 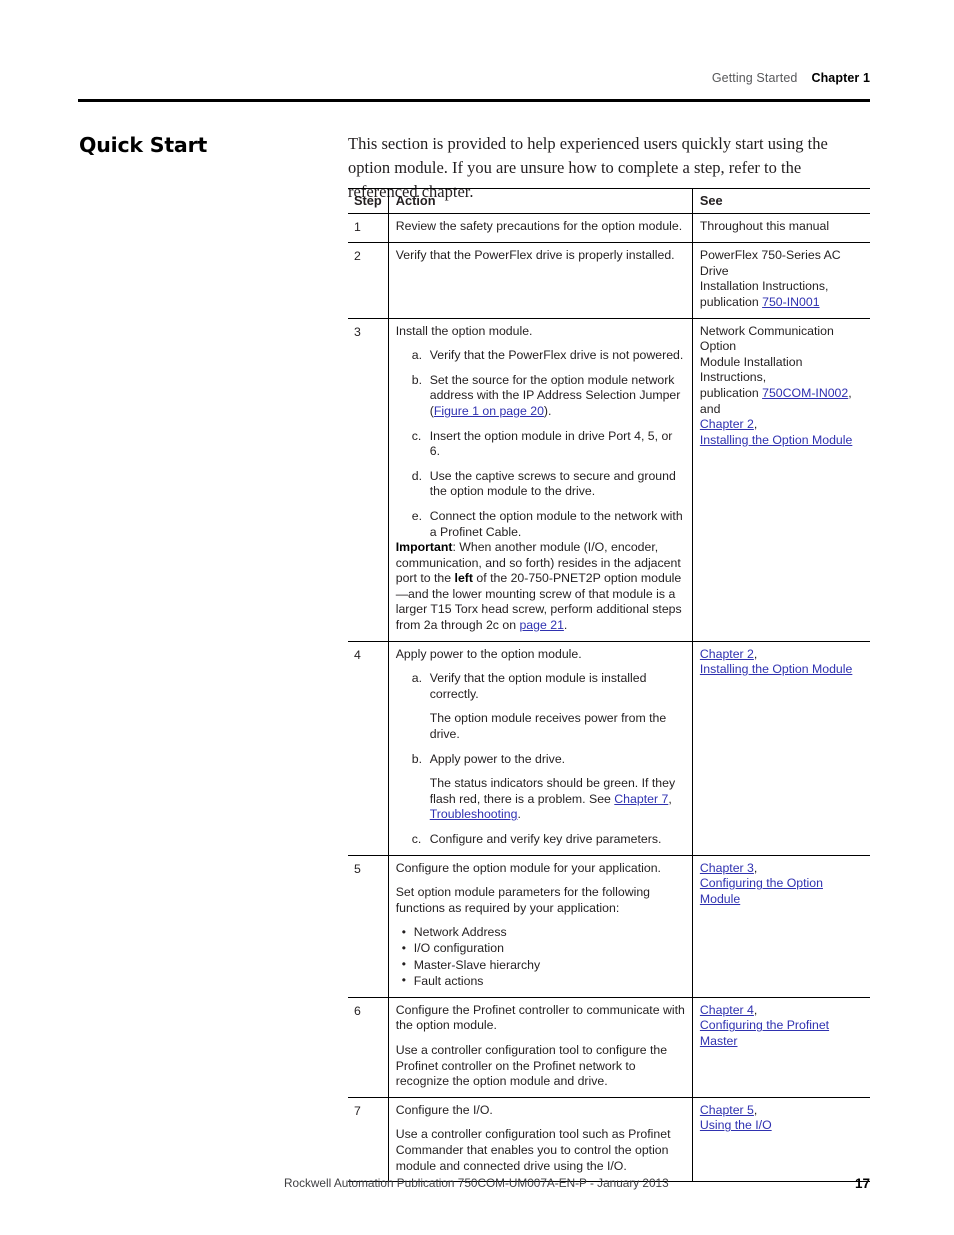 I want to click on see-text-line: publication 750COM-IN002, and, so click(x=782, y=401).